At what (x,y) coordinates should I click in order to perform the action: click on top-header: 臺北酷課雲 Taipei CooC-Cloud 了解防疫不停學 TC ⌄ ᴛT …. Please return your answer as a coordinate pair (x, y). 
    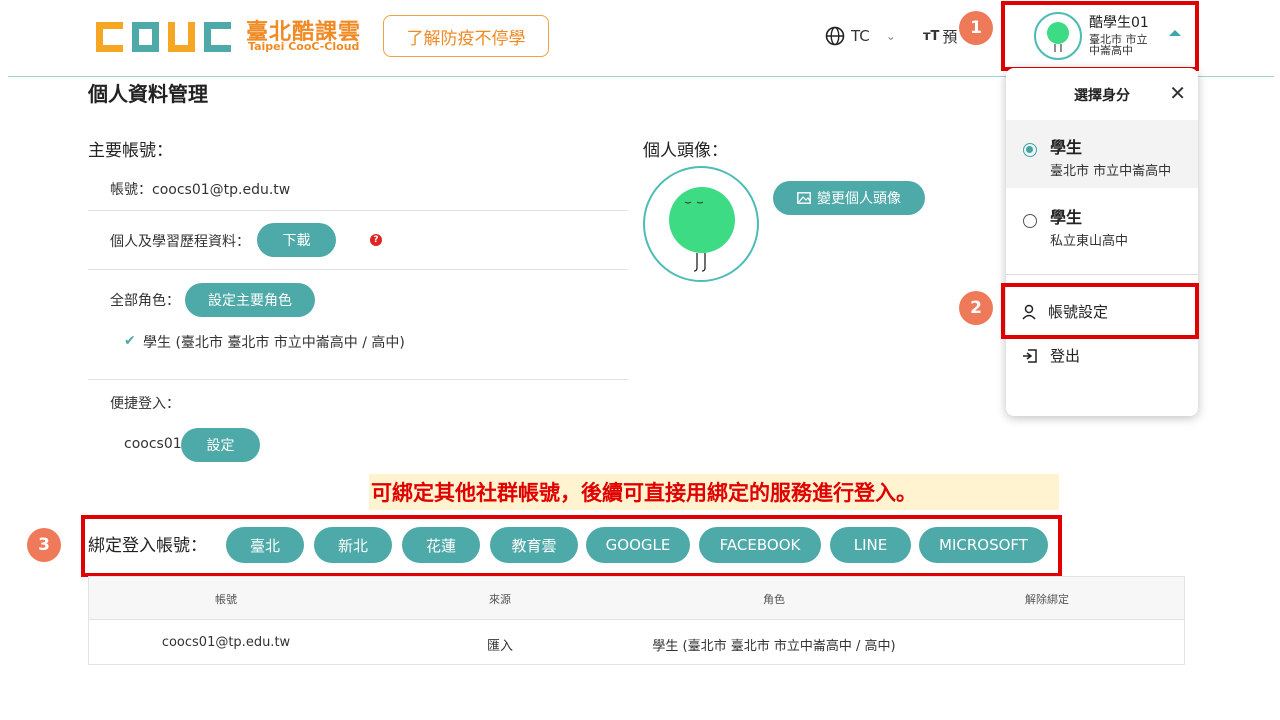
    Looking at the image, I should click on (640, 38).